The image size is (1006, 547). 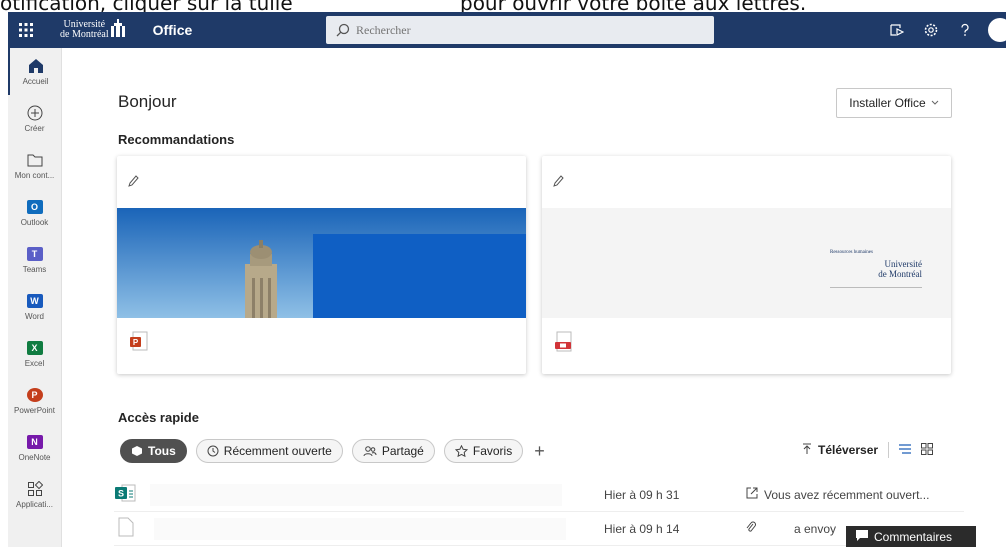 I want to click on rail-item-excel: X Excel, so click(x=34, y=353).